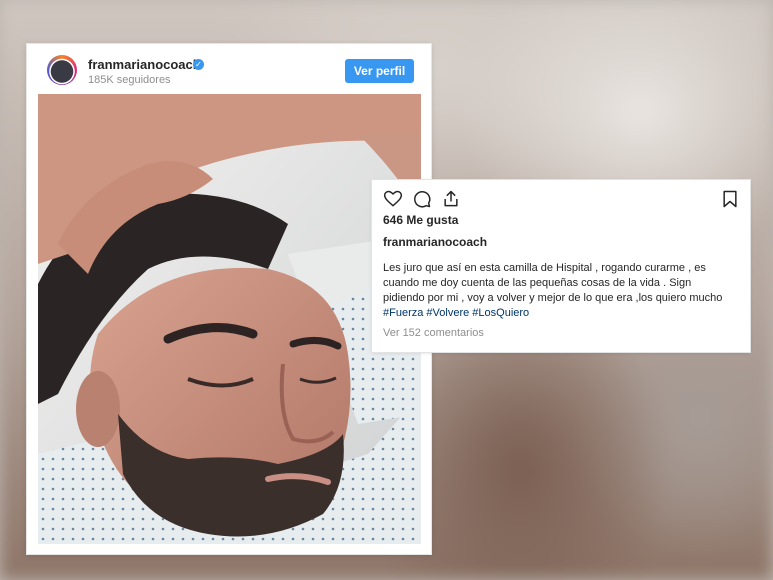  Describe the element at coordinates (435, 242) in the screenshot. I see `caption-username: franmarianocoach` at that location.